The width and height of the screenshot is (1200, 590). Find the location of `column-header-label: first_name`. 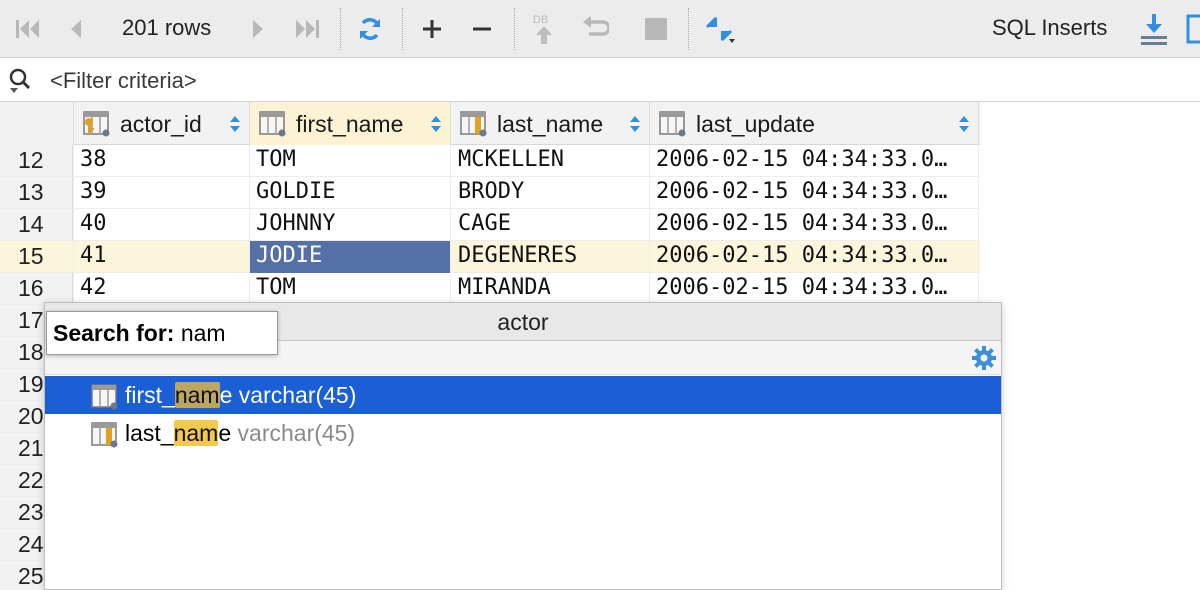

column-header-label: first_name is located at coordinates (350, 124).